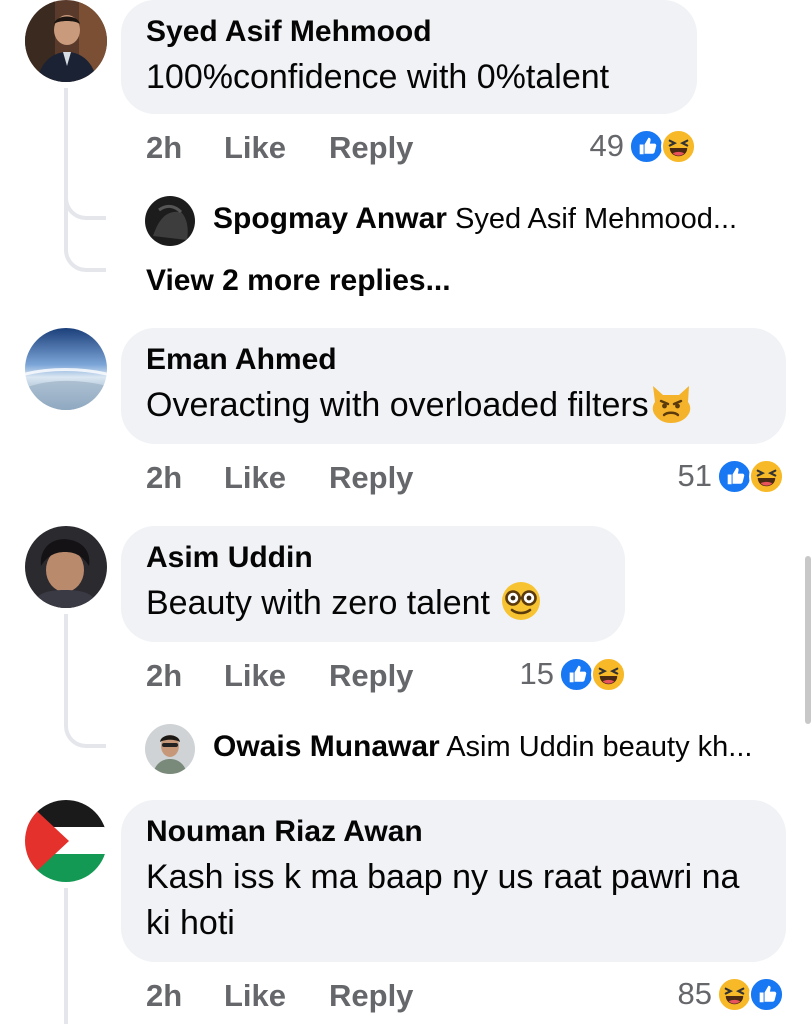 The width and height of the screenshot is (811, 1024). Describe the element at coordinates (454, 832) in the screenshot. I see `commenter-name: Nouman Riaz Awan` at that location.